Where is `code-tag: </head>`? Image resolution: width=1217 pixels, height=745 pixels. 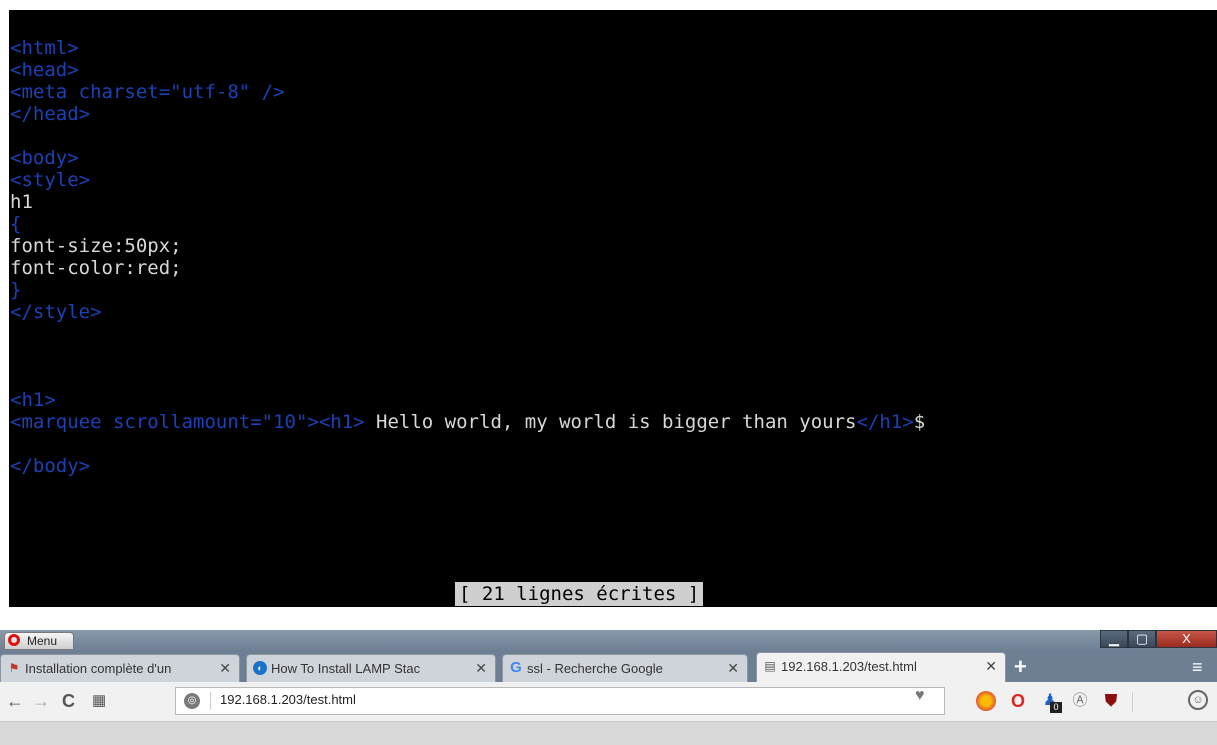
code-tag: </head> is located at coordinates (50, 114).